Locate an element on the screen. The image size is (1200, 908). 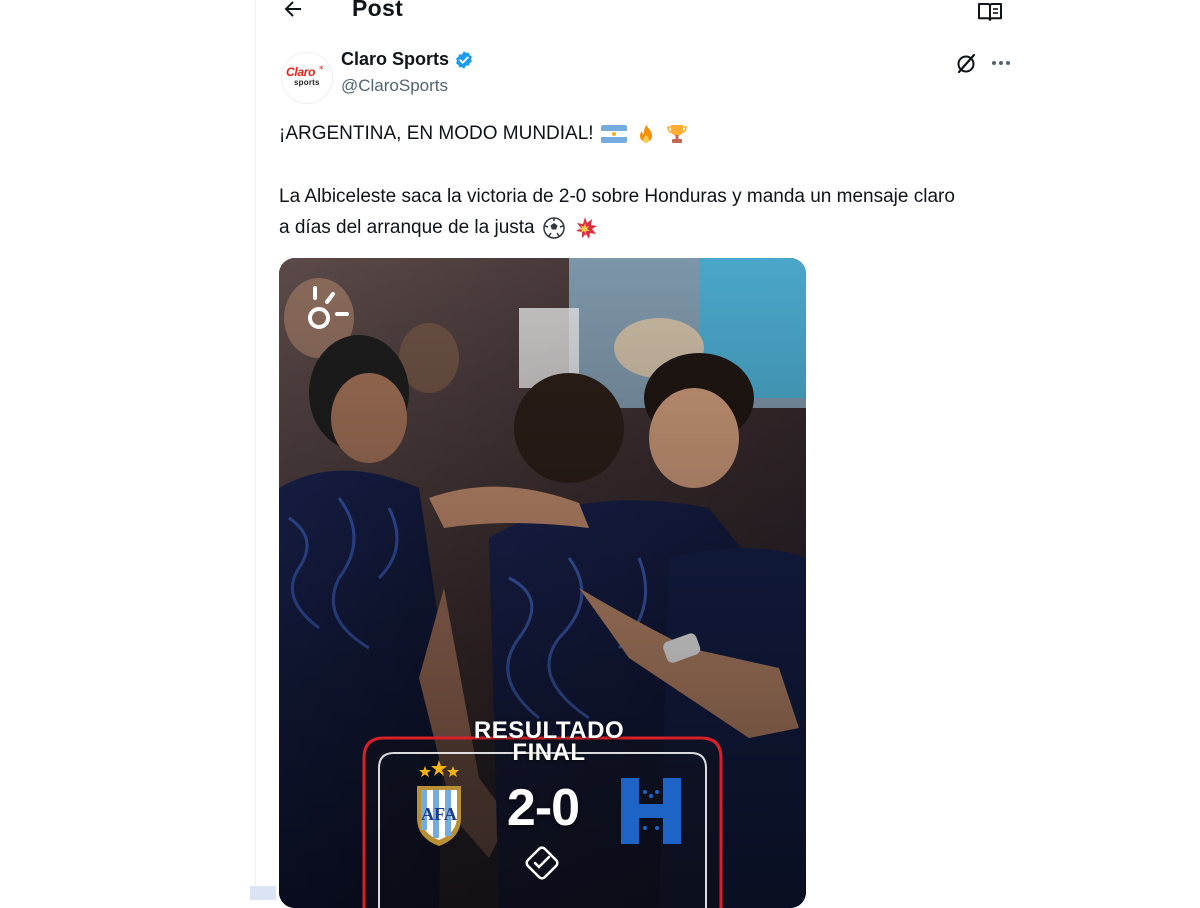
grok-button is located at coordinates (966, 63).